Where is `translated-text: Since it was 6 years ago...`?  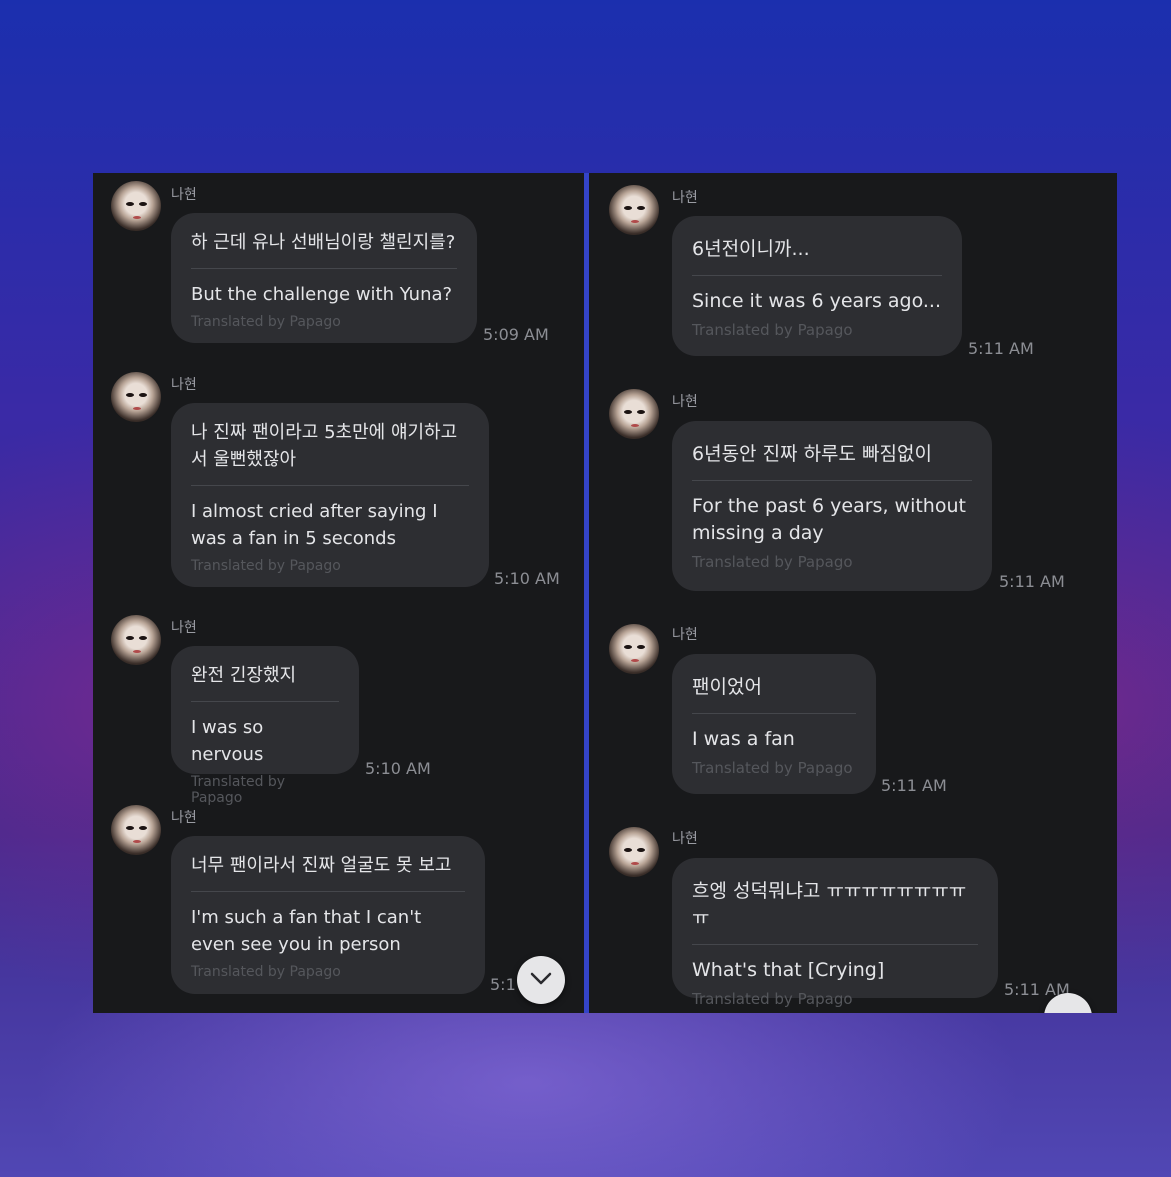
translated-text: Since it was 6 years ago... is located at coordinates (817, 301).